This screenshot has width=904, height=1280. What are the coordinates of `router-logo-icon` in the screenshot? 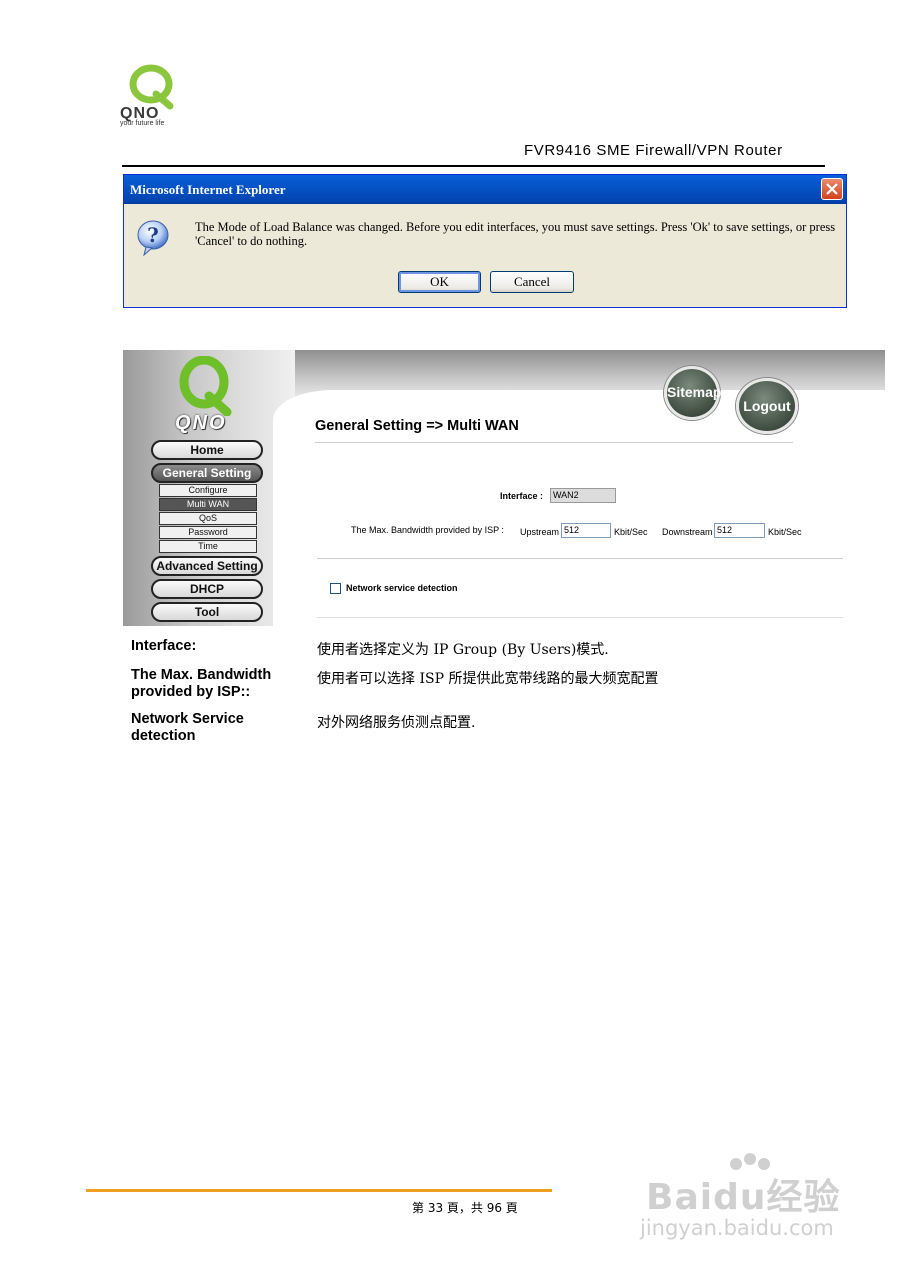 It's located at (205, 386).